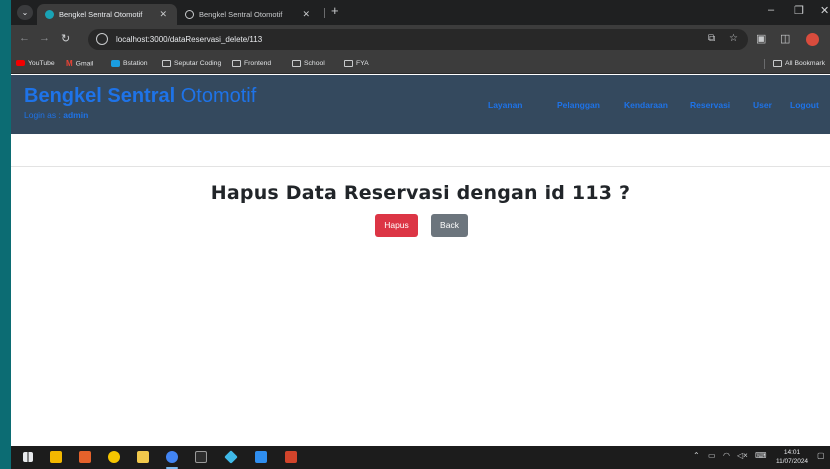  Describe the element at coordinates (114, 457) in the screenshot. I see `chrome-canary-icon` at that location.